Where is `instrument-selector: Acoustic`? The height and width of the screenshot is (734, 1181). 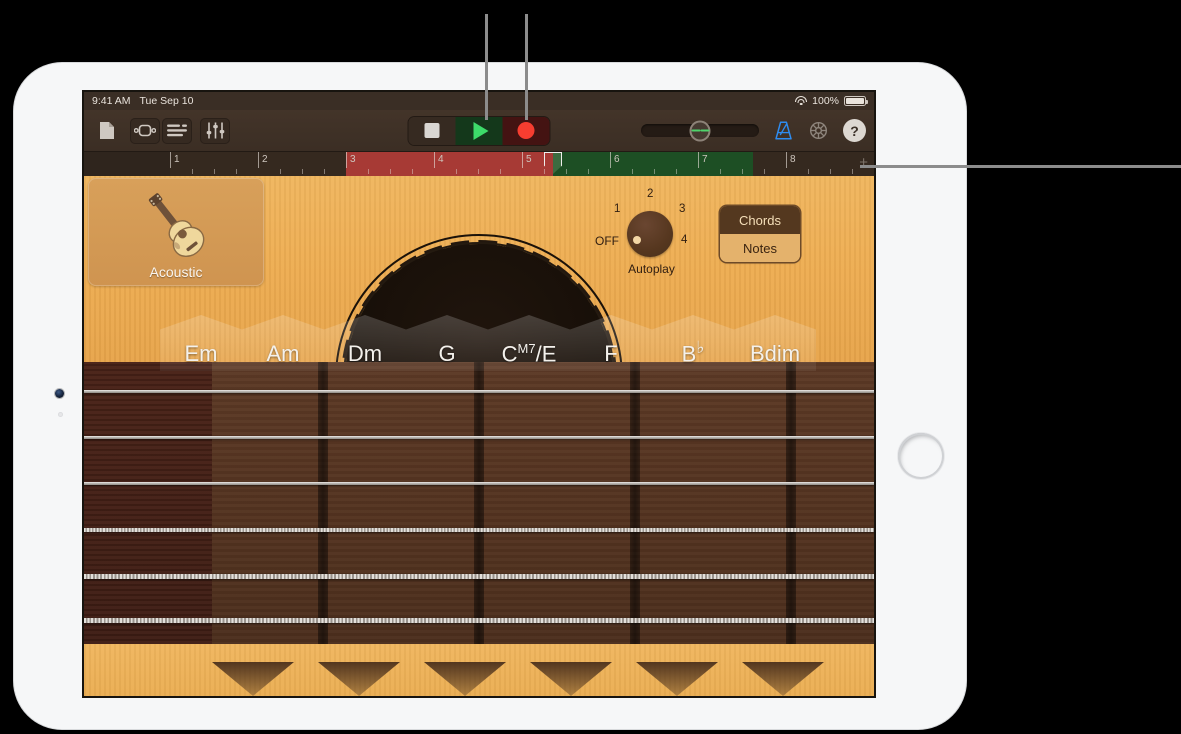 instrument-selector: Acoustic is located at coordinates (176, 232).